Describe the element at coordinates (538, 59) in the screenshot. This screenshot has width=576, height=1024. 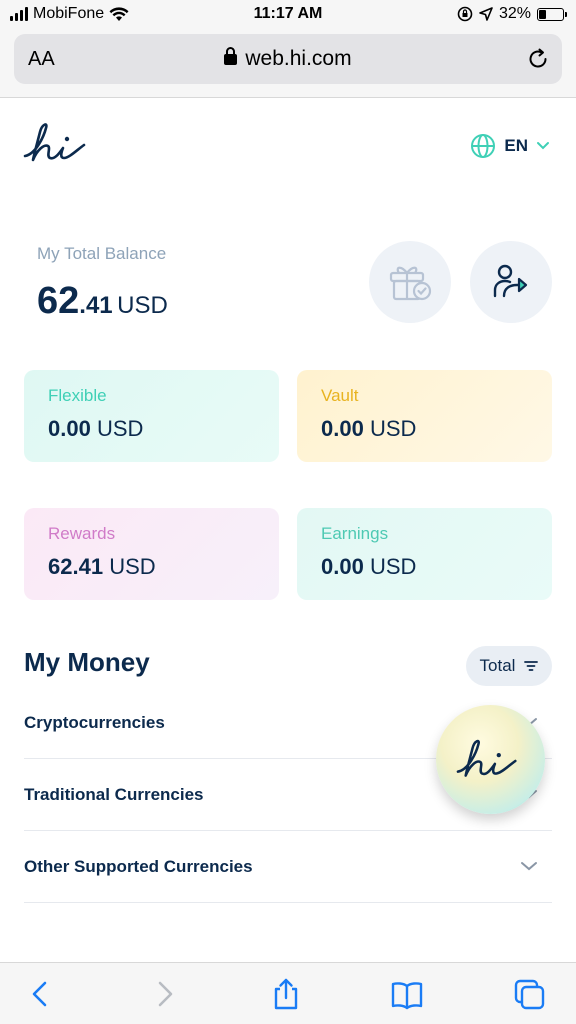
I see `reload-icon` at that location.